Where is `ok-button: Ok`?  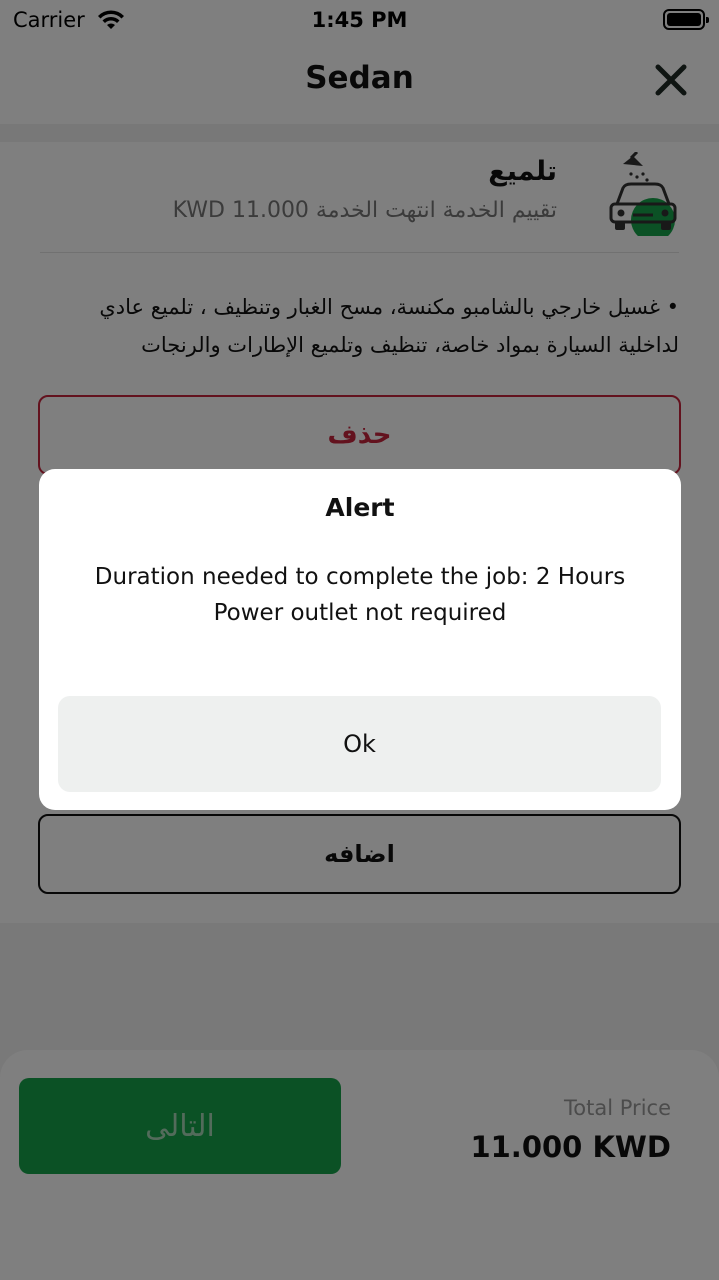
ok-button: Ok is located at coordinates (359, 744).